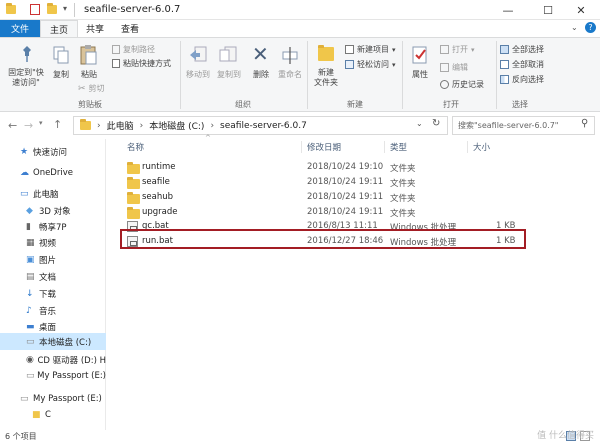 The height and width of the screenshot is (444, 600). Describe the element at coordinates (290, 56) in the screenshot. I see `rename-icon` at that location.